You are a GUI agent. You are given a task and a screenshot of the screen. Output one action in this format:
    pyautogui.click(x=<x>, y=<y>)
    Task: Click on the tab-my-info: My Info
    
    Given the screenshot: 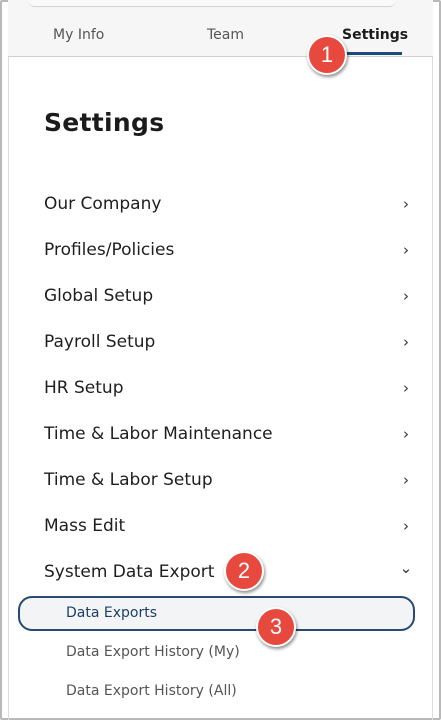 What is the action you would take?
    pyautogui.click(x=78, y=35)
    